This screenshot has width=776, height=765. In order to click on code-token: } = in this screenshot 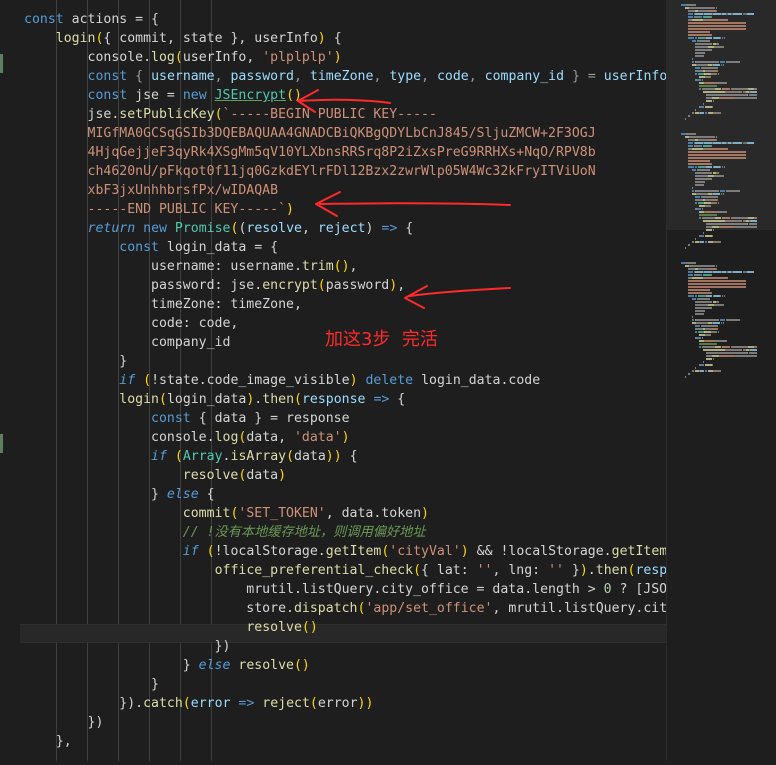, I will do `click(584, 76)`.